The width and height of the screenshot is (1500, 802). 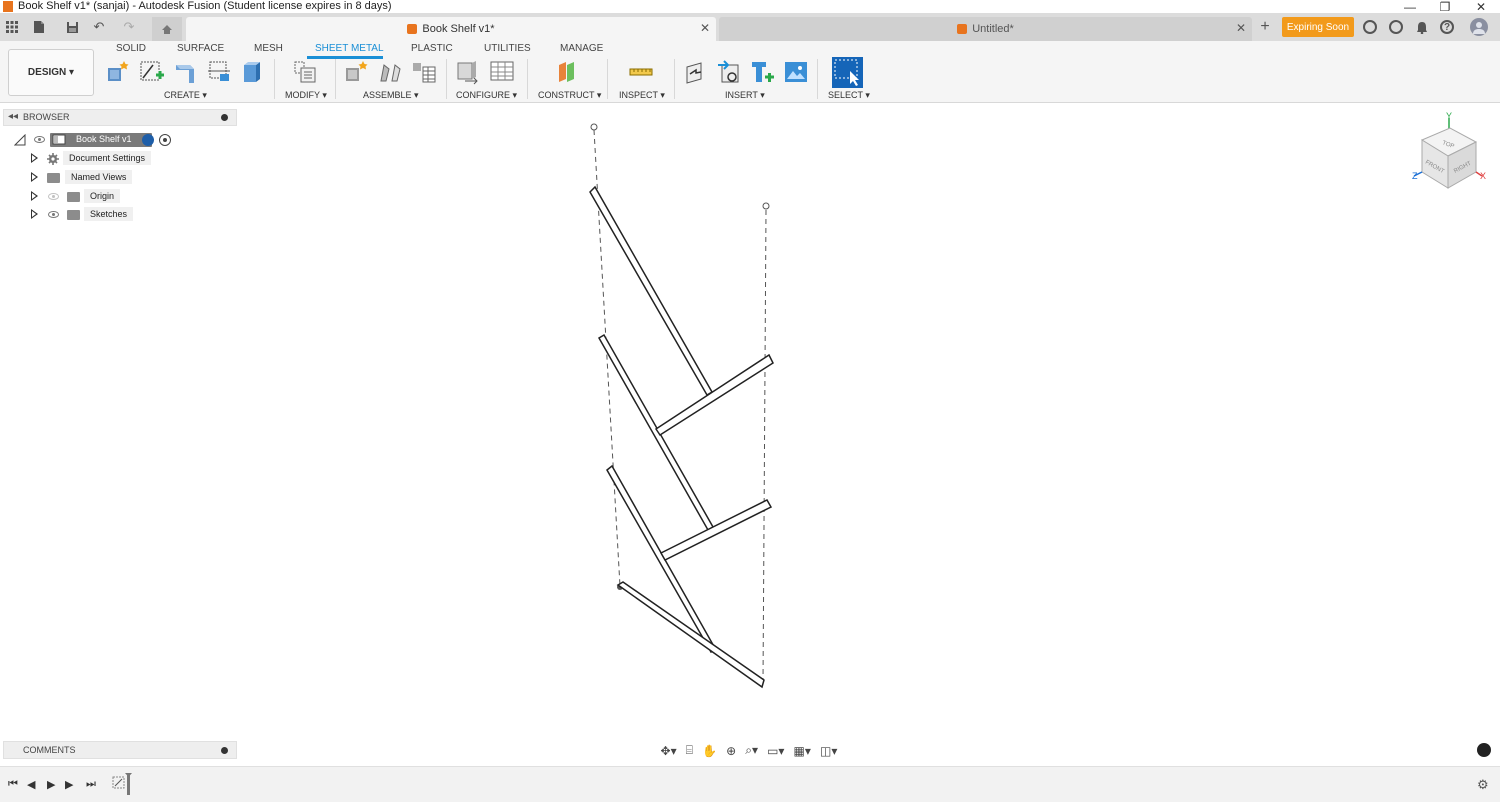 What do you see at coordinates (729, 72) in the screenshot?
I see `insert-mcmaster-icon` at bounding box center [729, 72].